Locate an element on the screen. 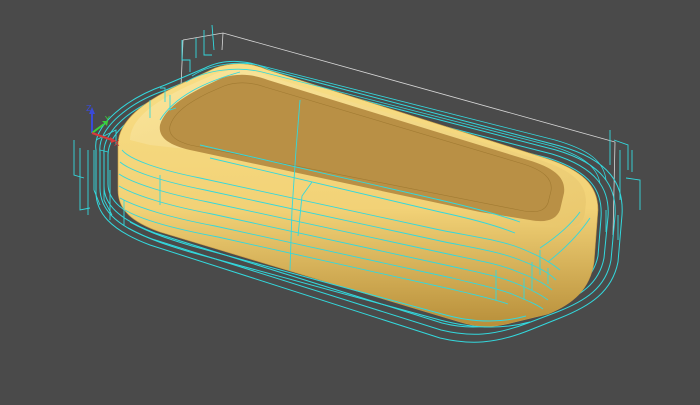 This screenshot has width=700, height=405. y-axis-label: Y is located at coordinates (107, 119).